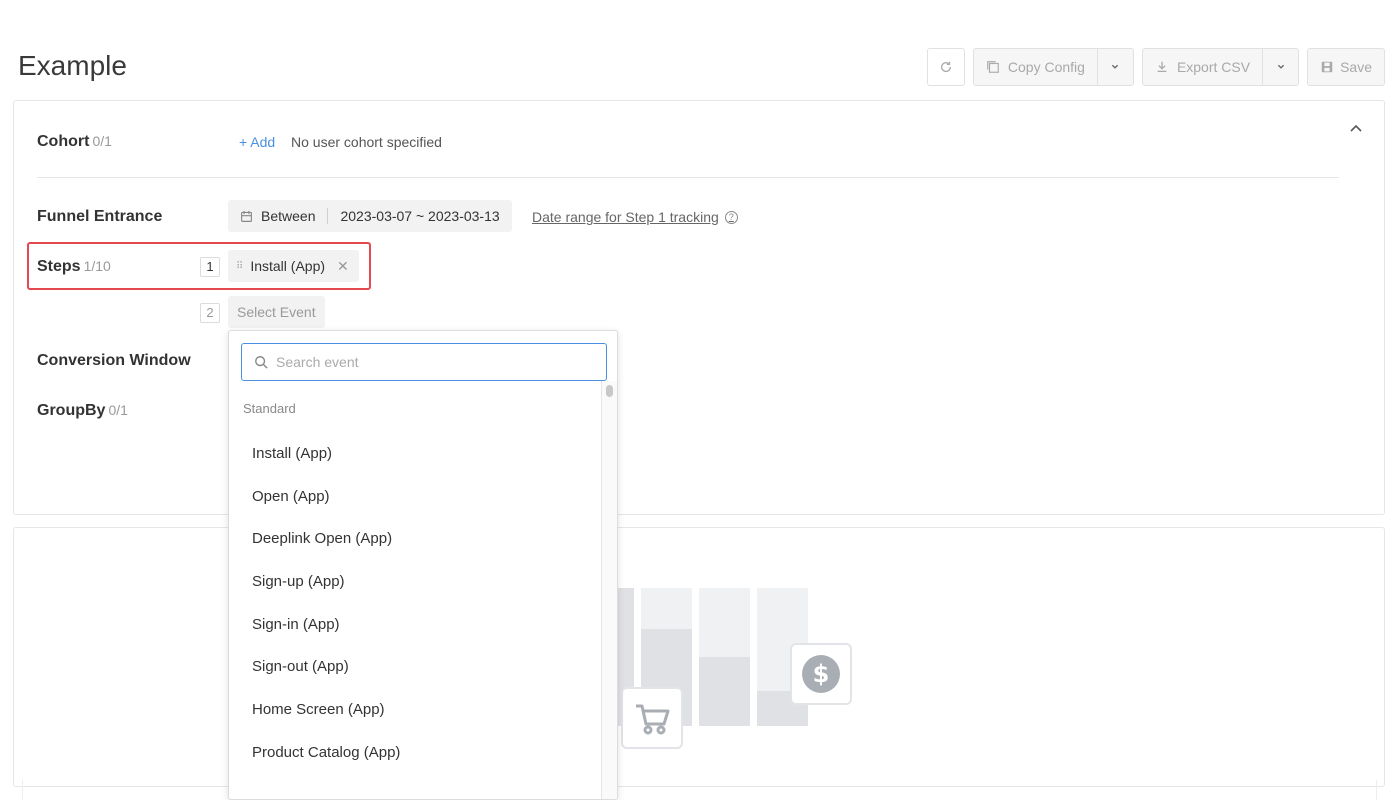  What do you see at coordinates (114, 360) in the screenshot?
I see `conversion-window-label: Conversion Window` at bounding box center [114, 360].